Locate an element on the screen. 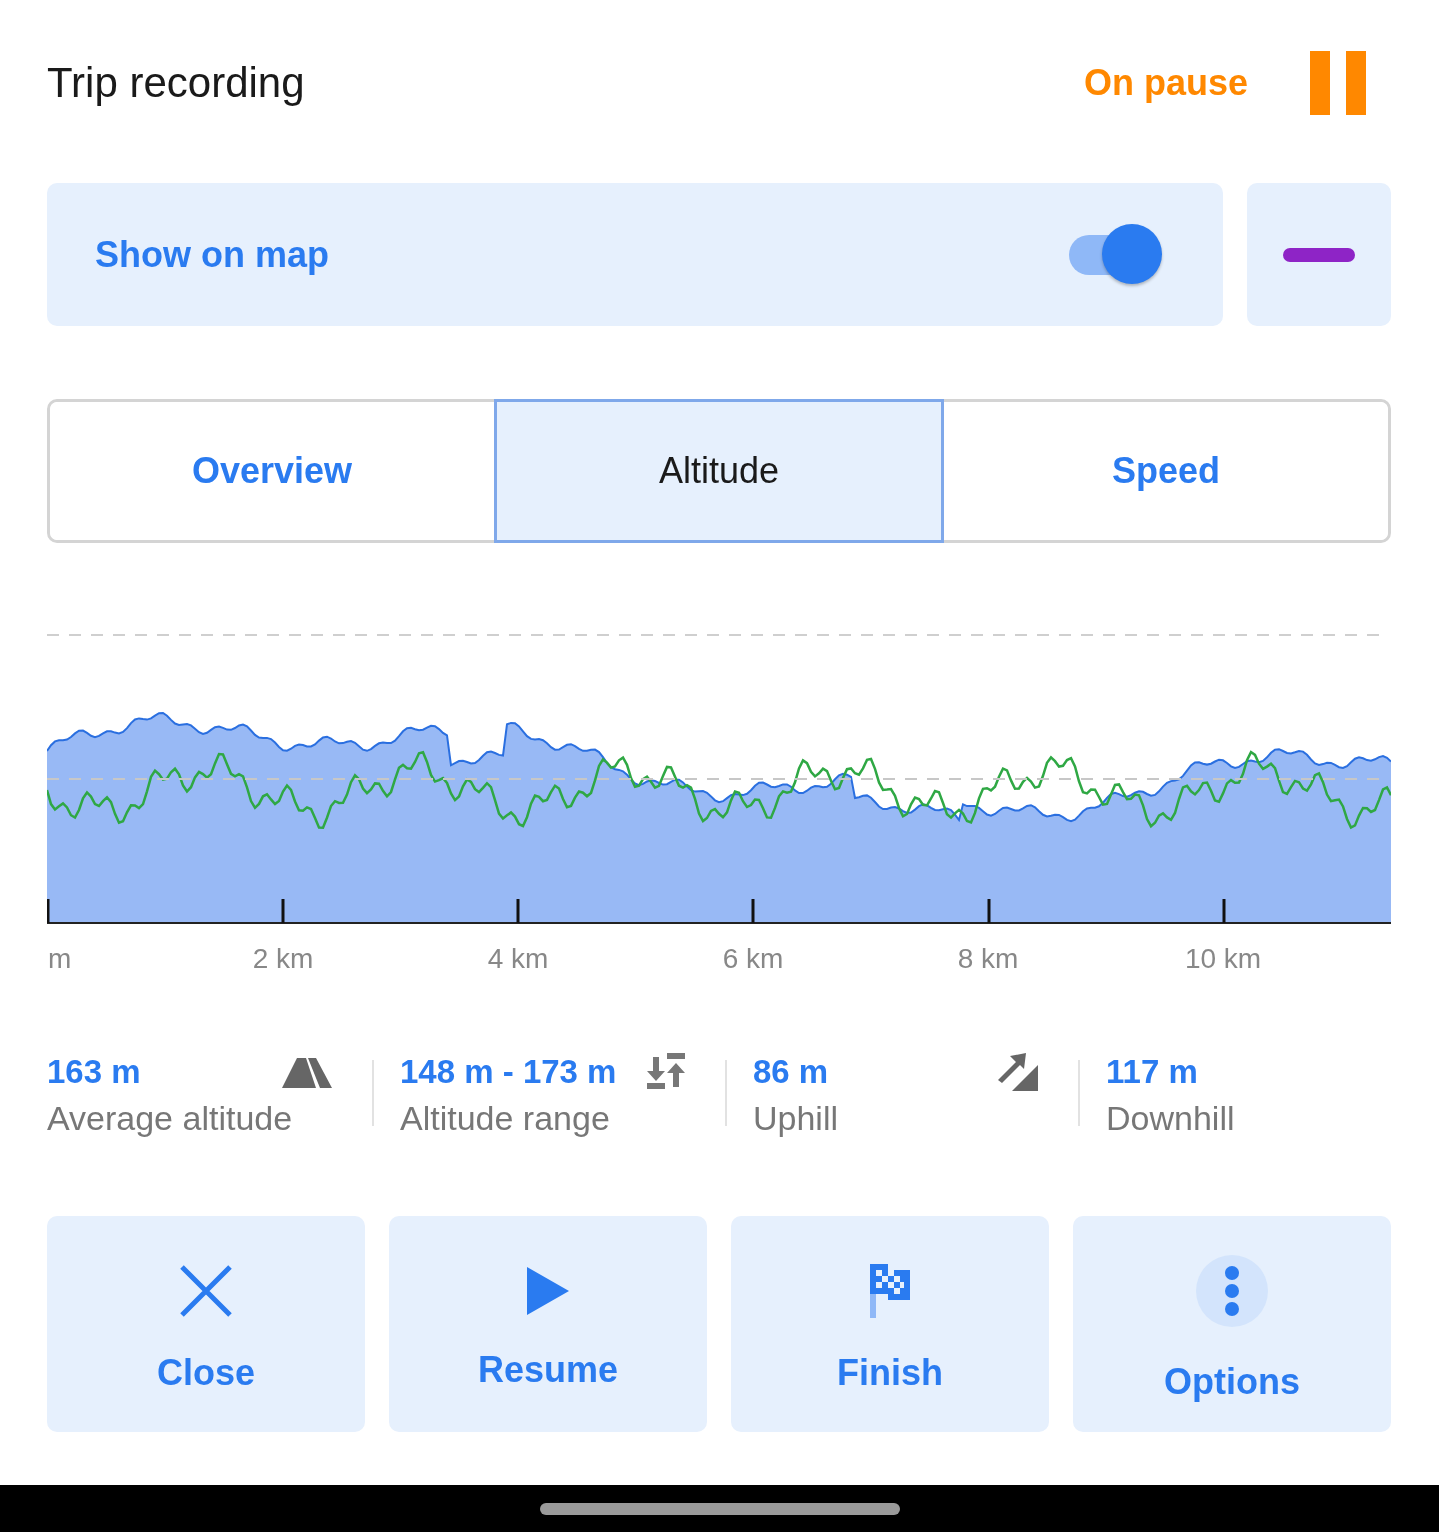 The image size is (1439, 1532). stat-value: 163 m is located at coordinates (94, 1072).